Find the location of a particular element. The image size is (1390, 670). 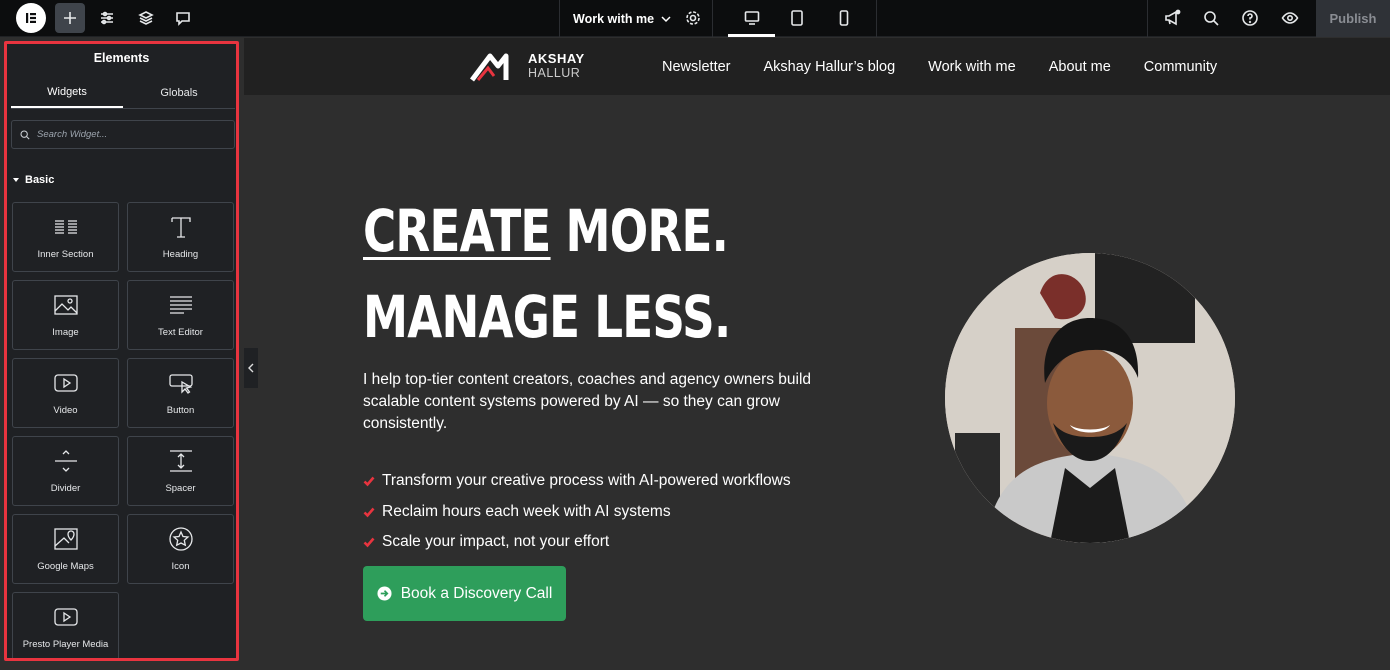

desktop-view-button is located at coordinates (752, 18).